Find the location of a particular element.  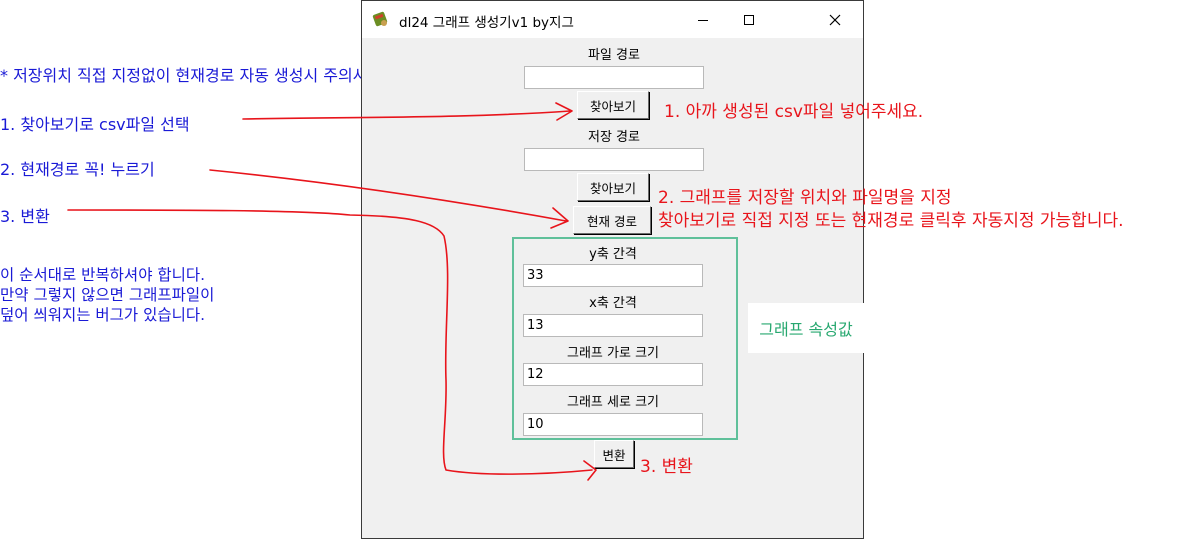

browse-file-button: 찾아보기 is located at coordinates (613, 105).